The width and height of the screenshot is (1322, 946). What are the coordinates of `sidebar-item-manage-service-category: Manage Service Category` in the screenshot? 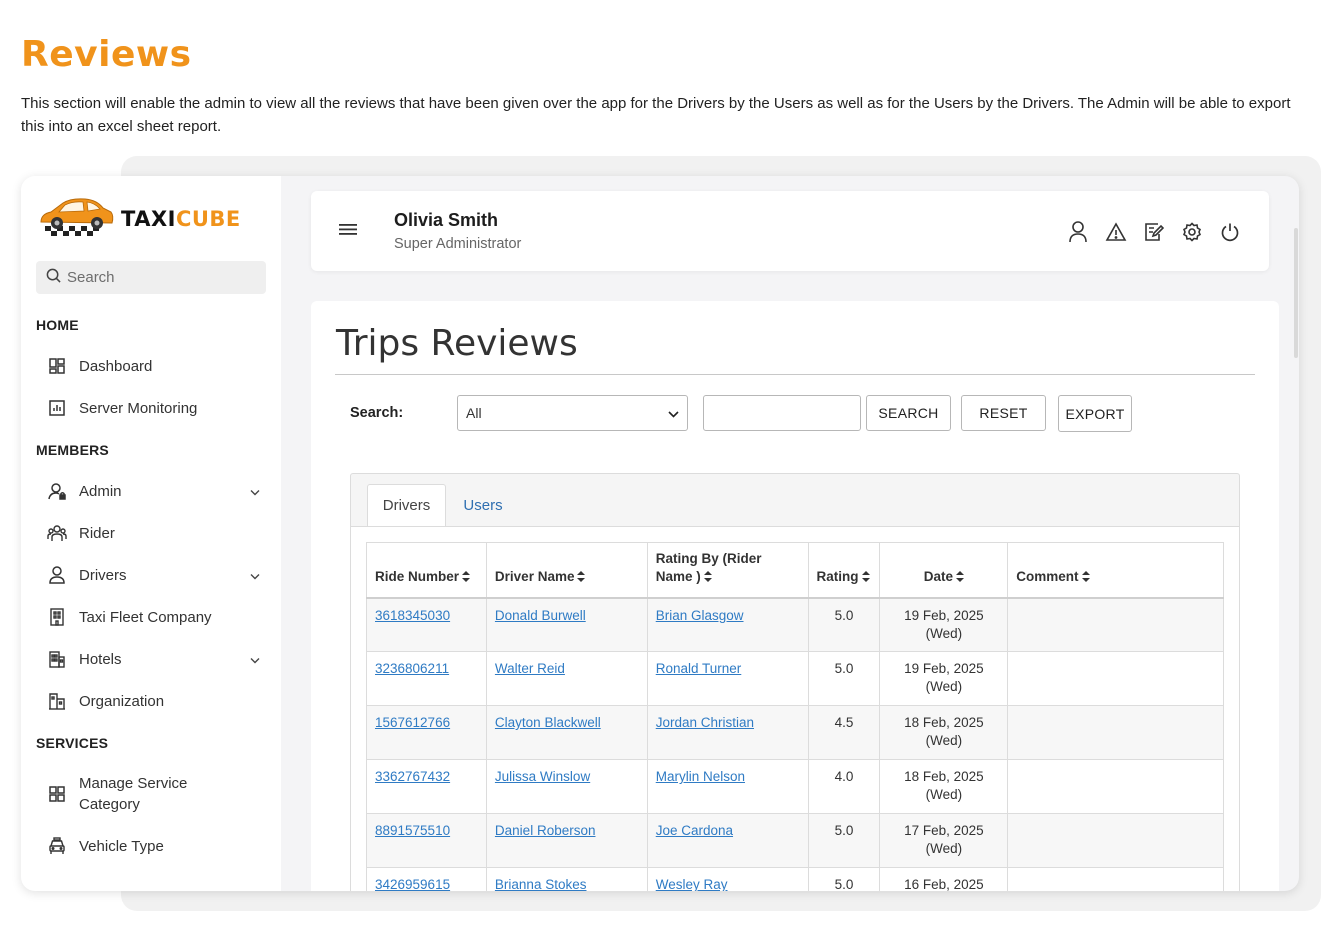 It's located at (151, 794).